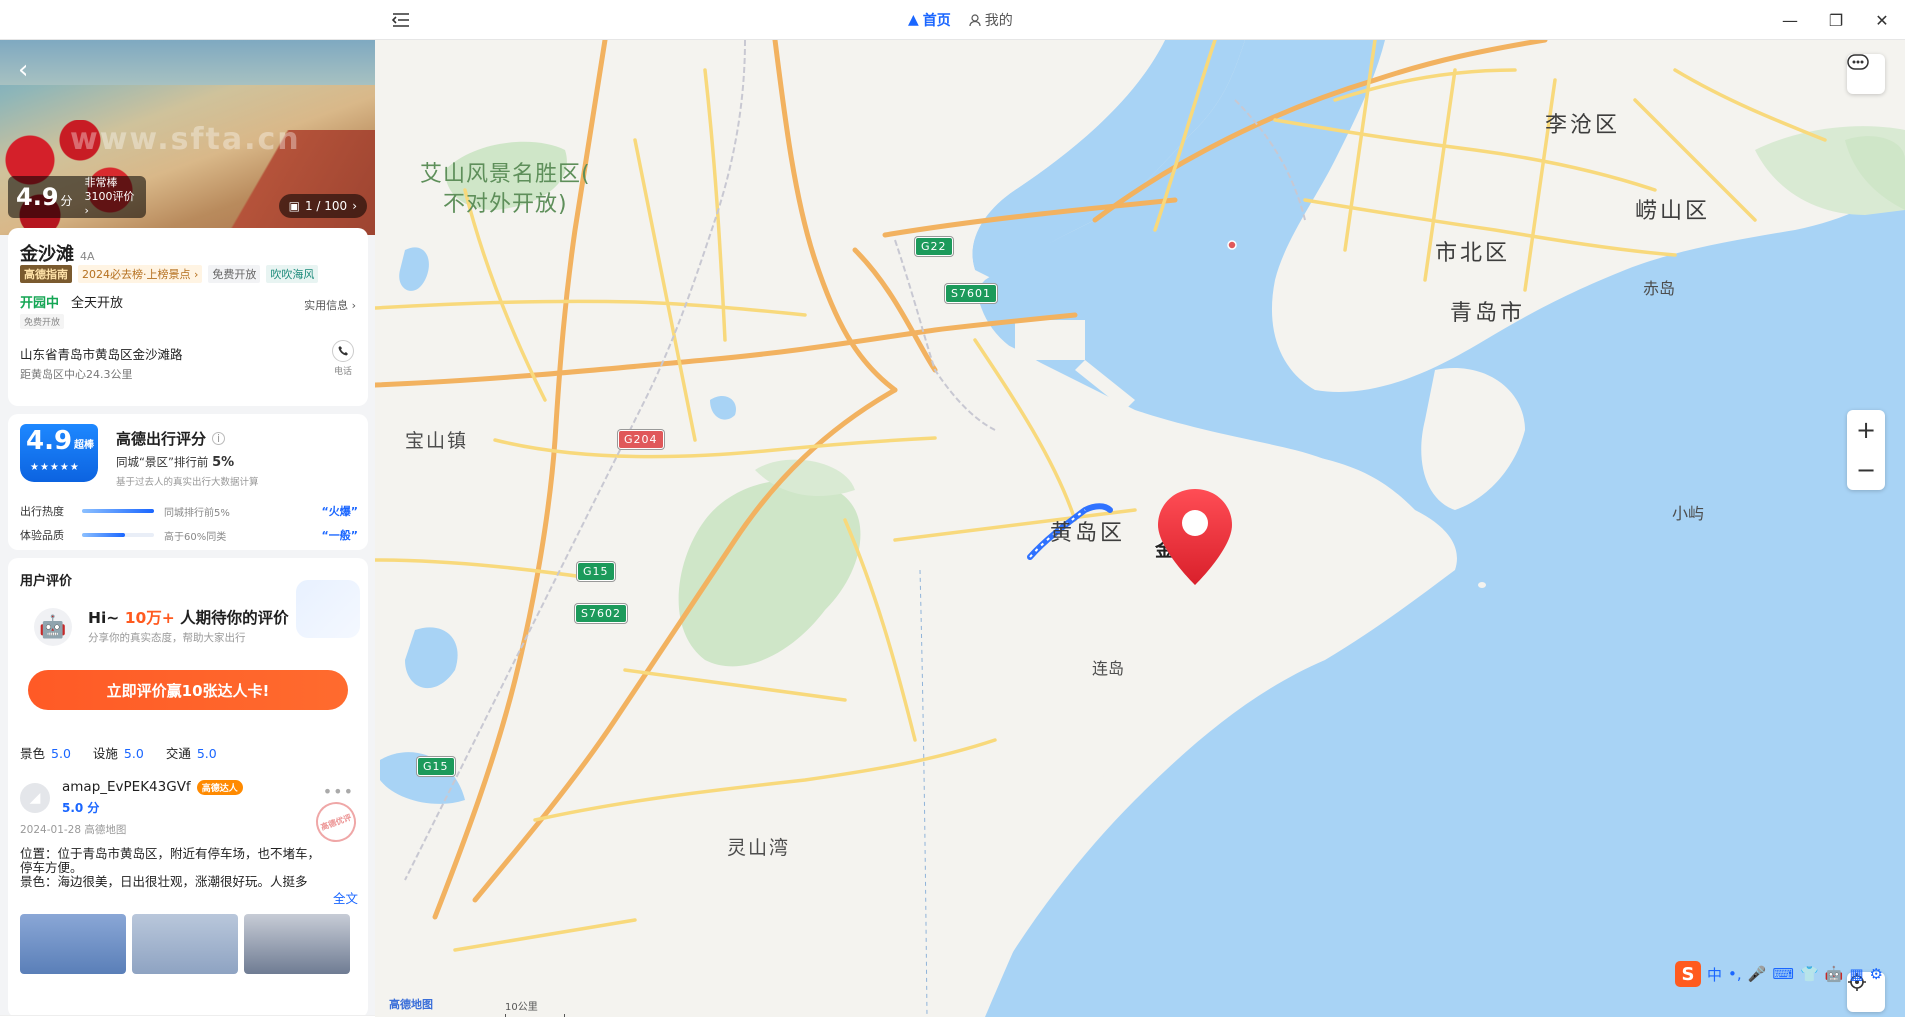 The image size is (1905, 1017). What do you see at coordinates (87, 256) in the screenshot?
I see `poi-grade: 4A` at bounding box center [87, 256].